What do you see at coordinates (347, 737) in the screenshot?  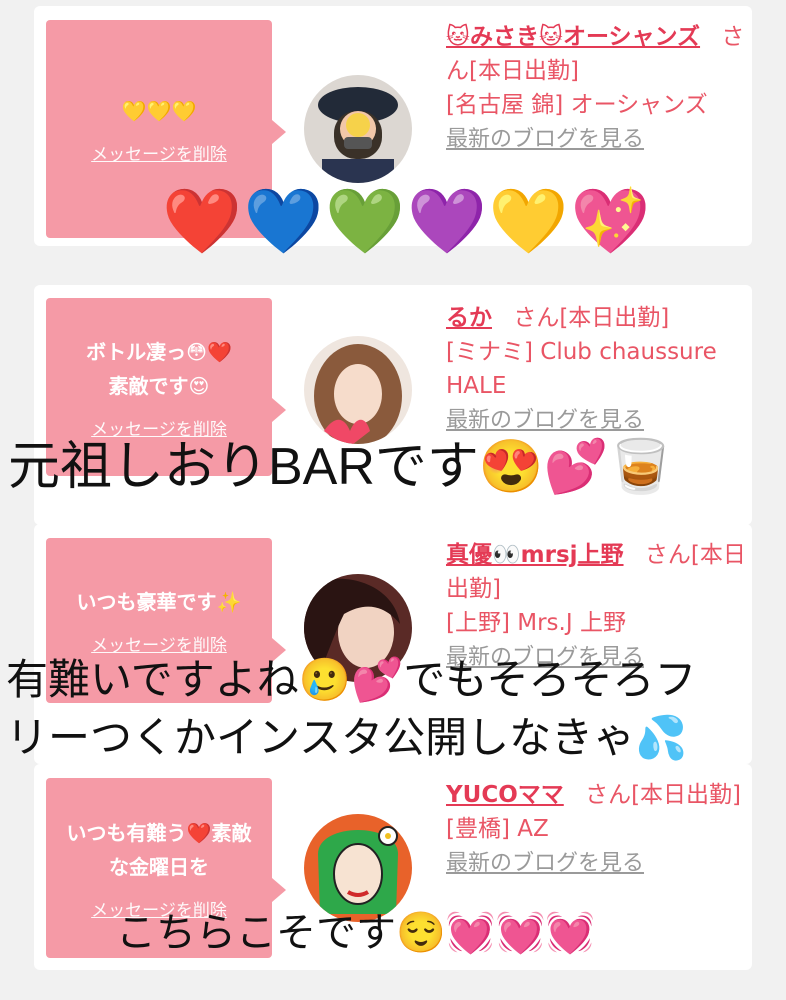 I see `overlay-caption-3: リーつくかインスタ公開しなきゃ💦` at bounding box center [347, 737].